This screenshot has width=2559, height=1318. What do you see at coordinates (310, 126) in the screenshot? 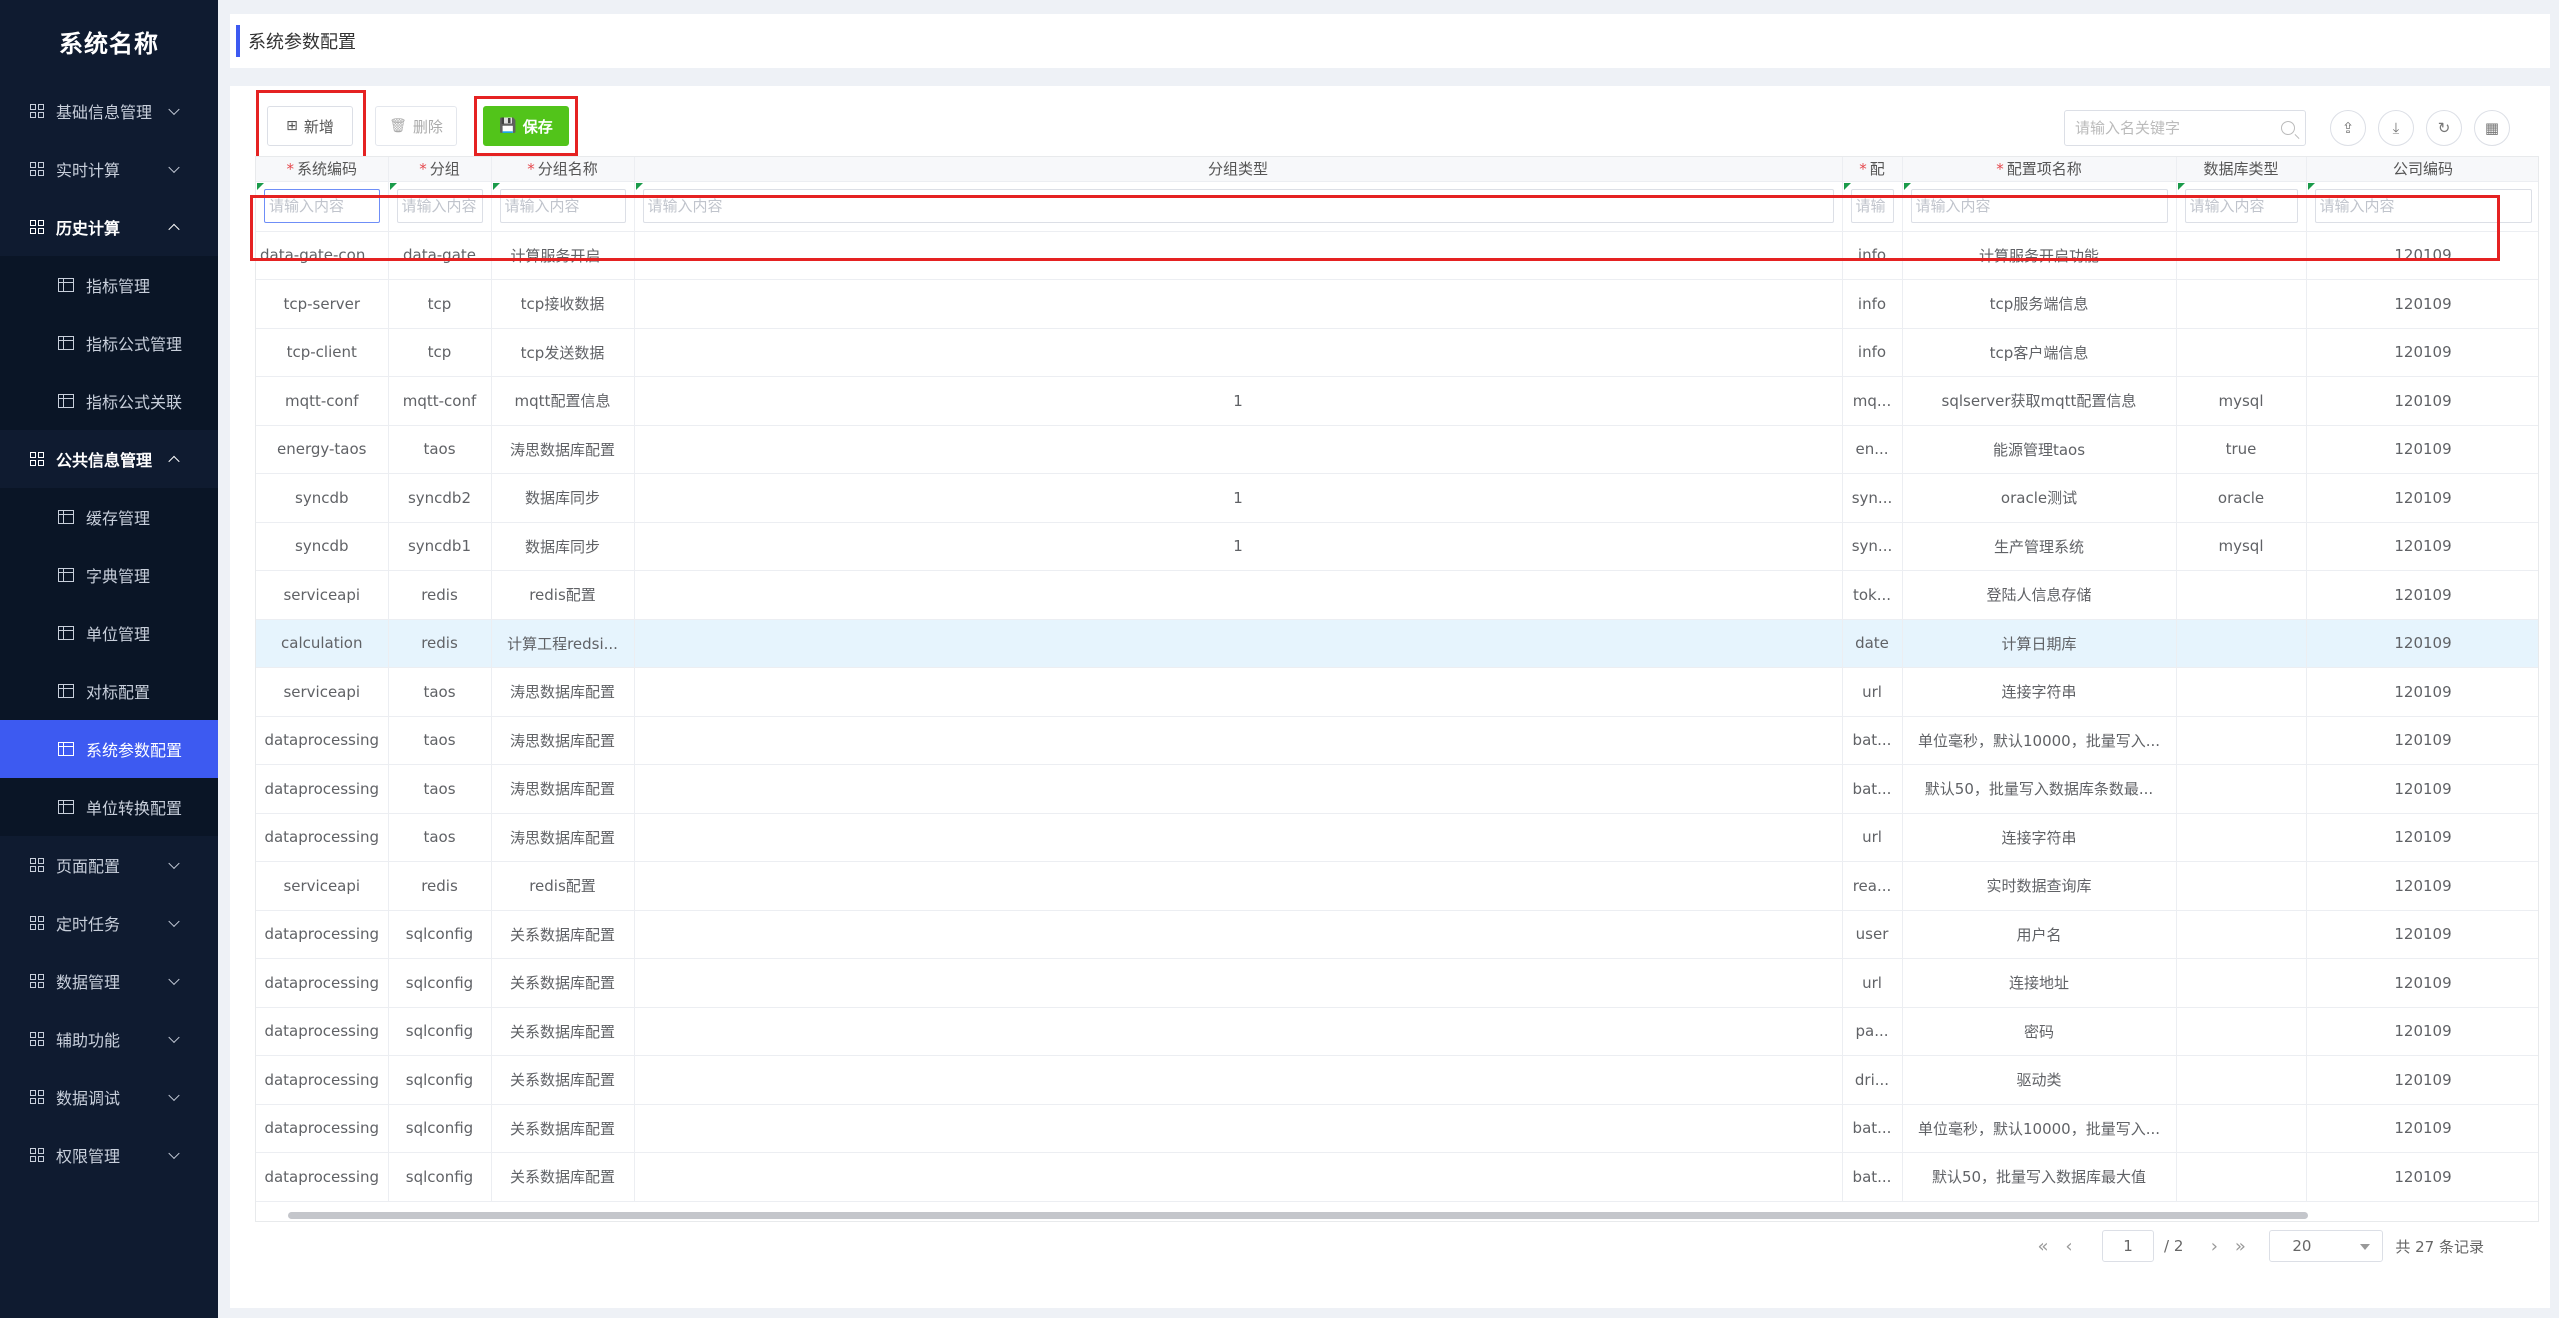
I see `add-button: ⊞ 新增` at bounding box center [310, 126].